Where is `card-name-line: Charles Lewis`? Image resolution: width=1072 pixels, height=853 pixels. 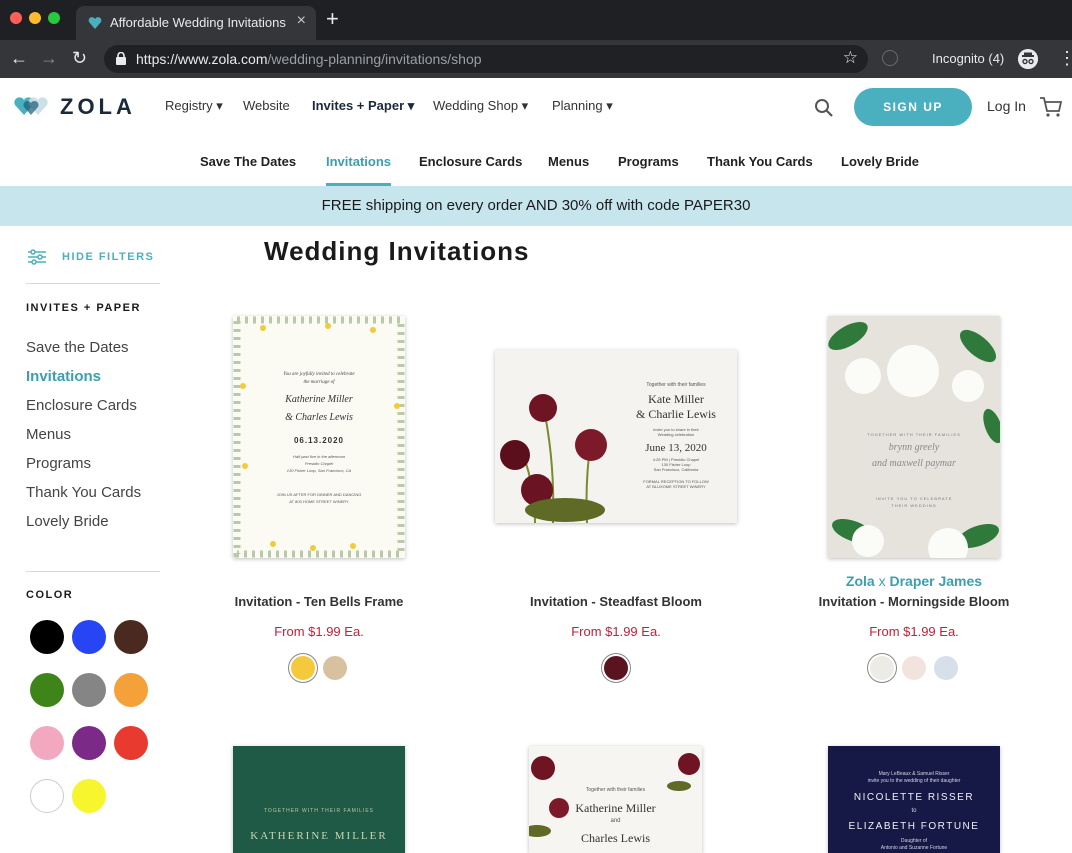
card-name-line: Charles Lewis is located at coordinates (615, 838).